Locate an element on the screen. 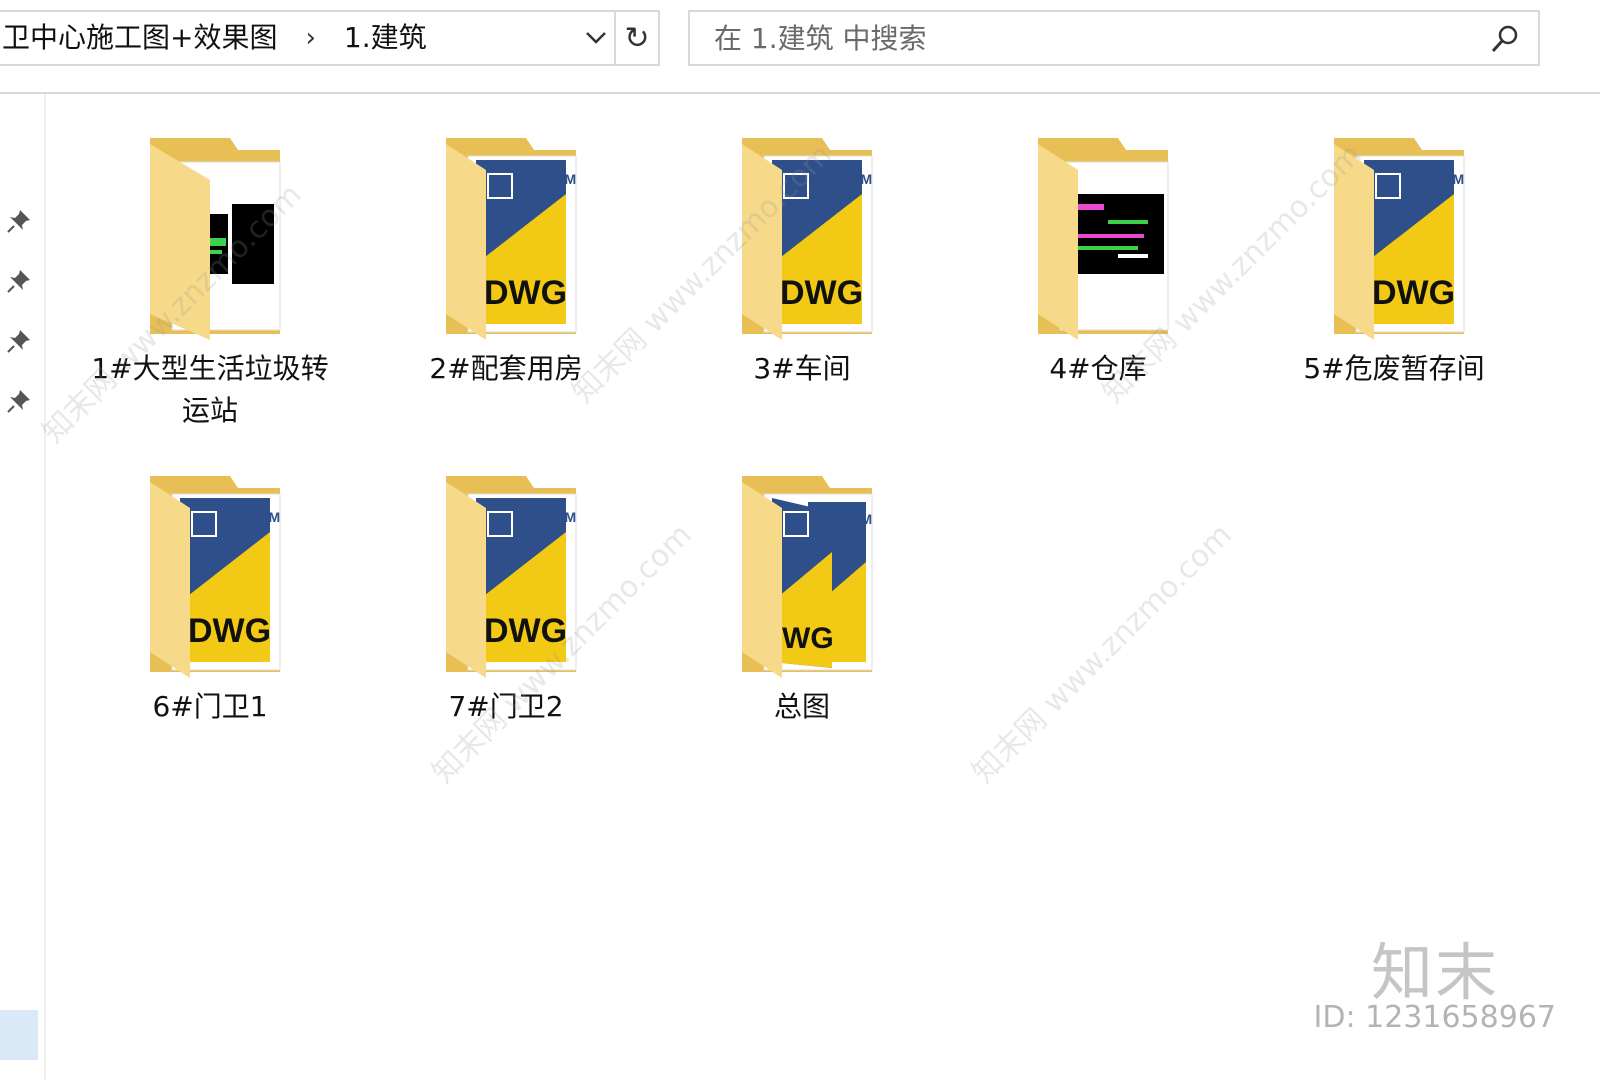 This screenshot has width=1600, height=1080. folder-item: TM DWG 6#门卫1 is located at coordinates (210, 600).